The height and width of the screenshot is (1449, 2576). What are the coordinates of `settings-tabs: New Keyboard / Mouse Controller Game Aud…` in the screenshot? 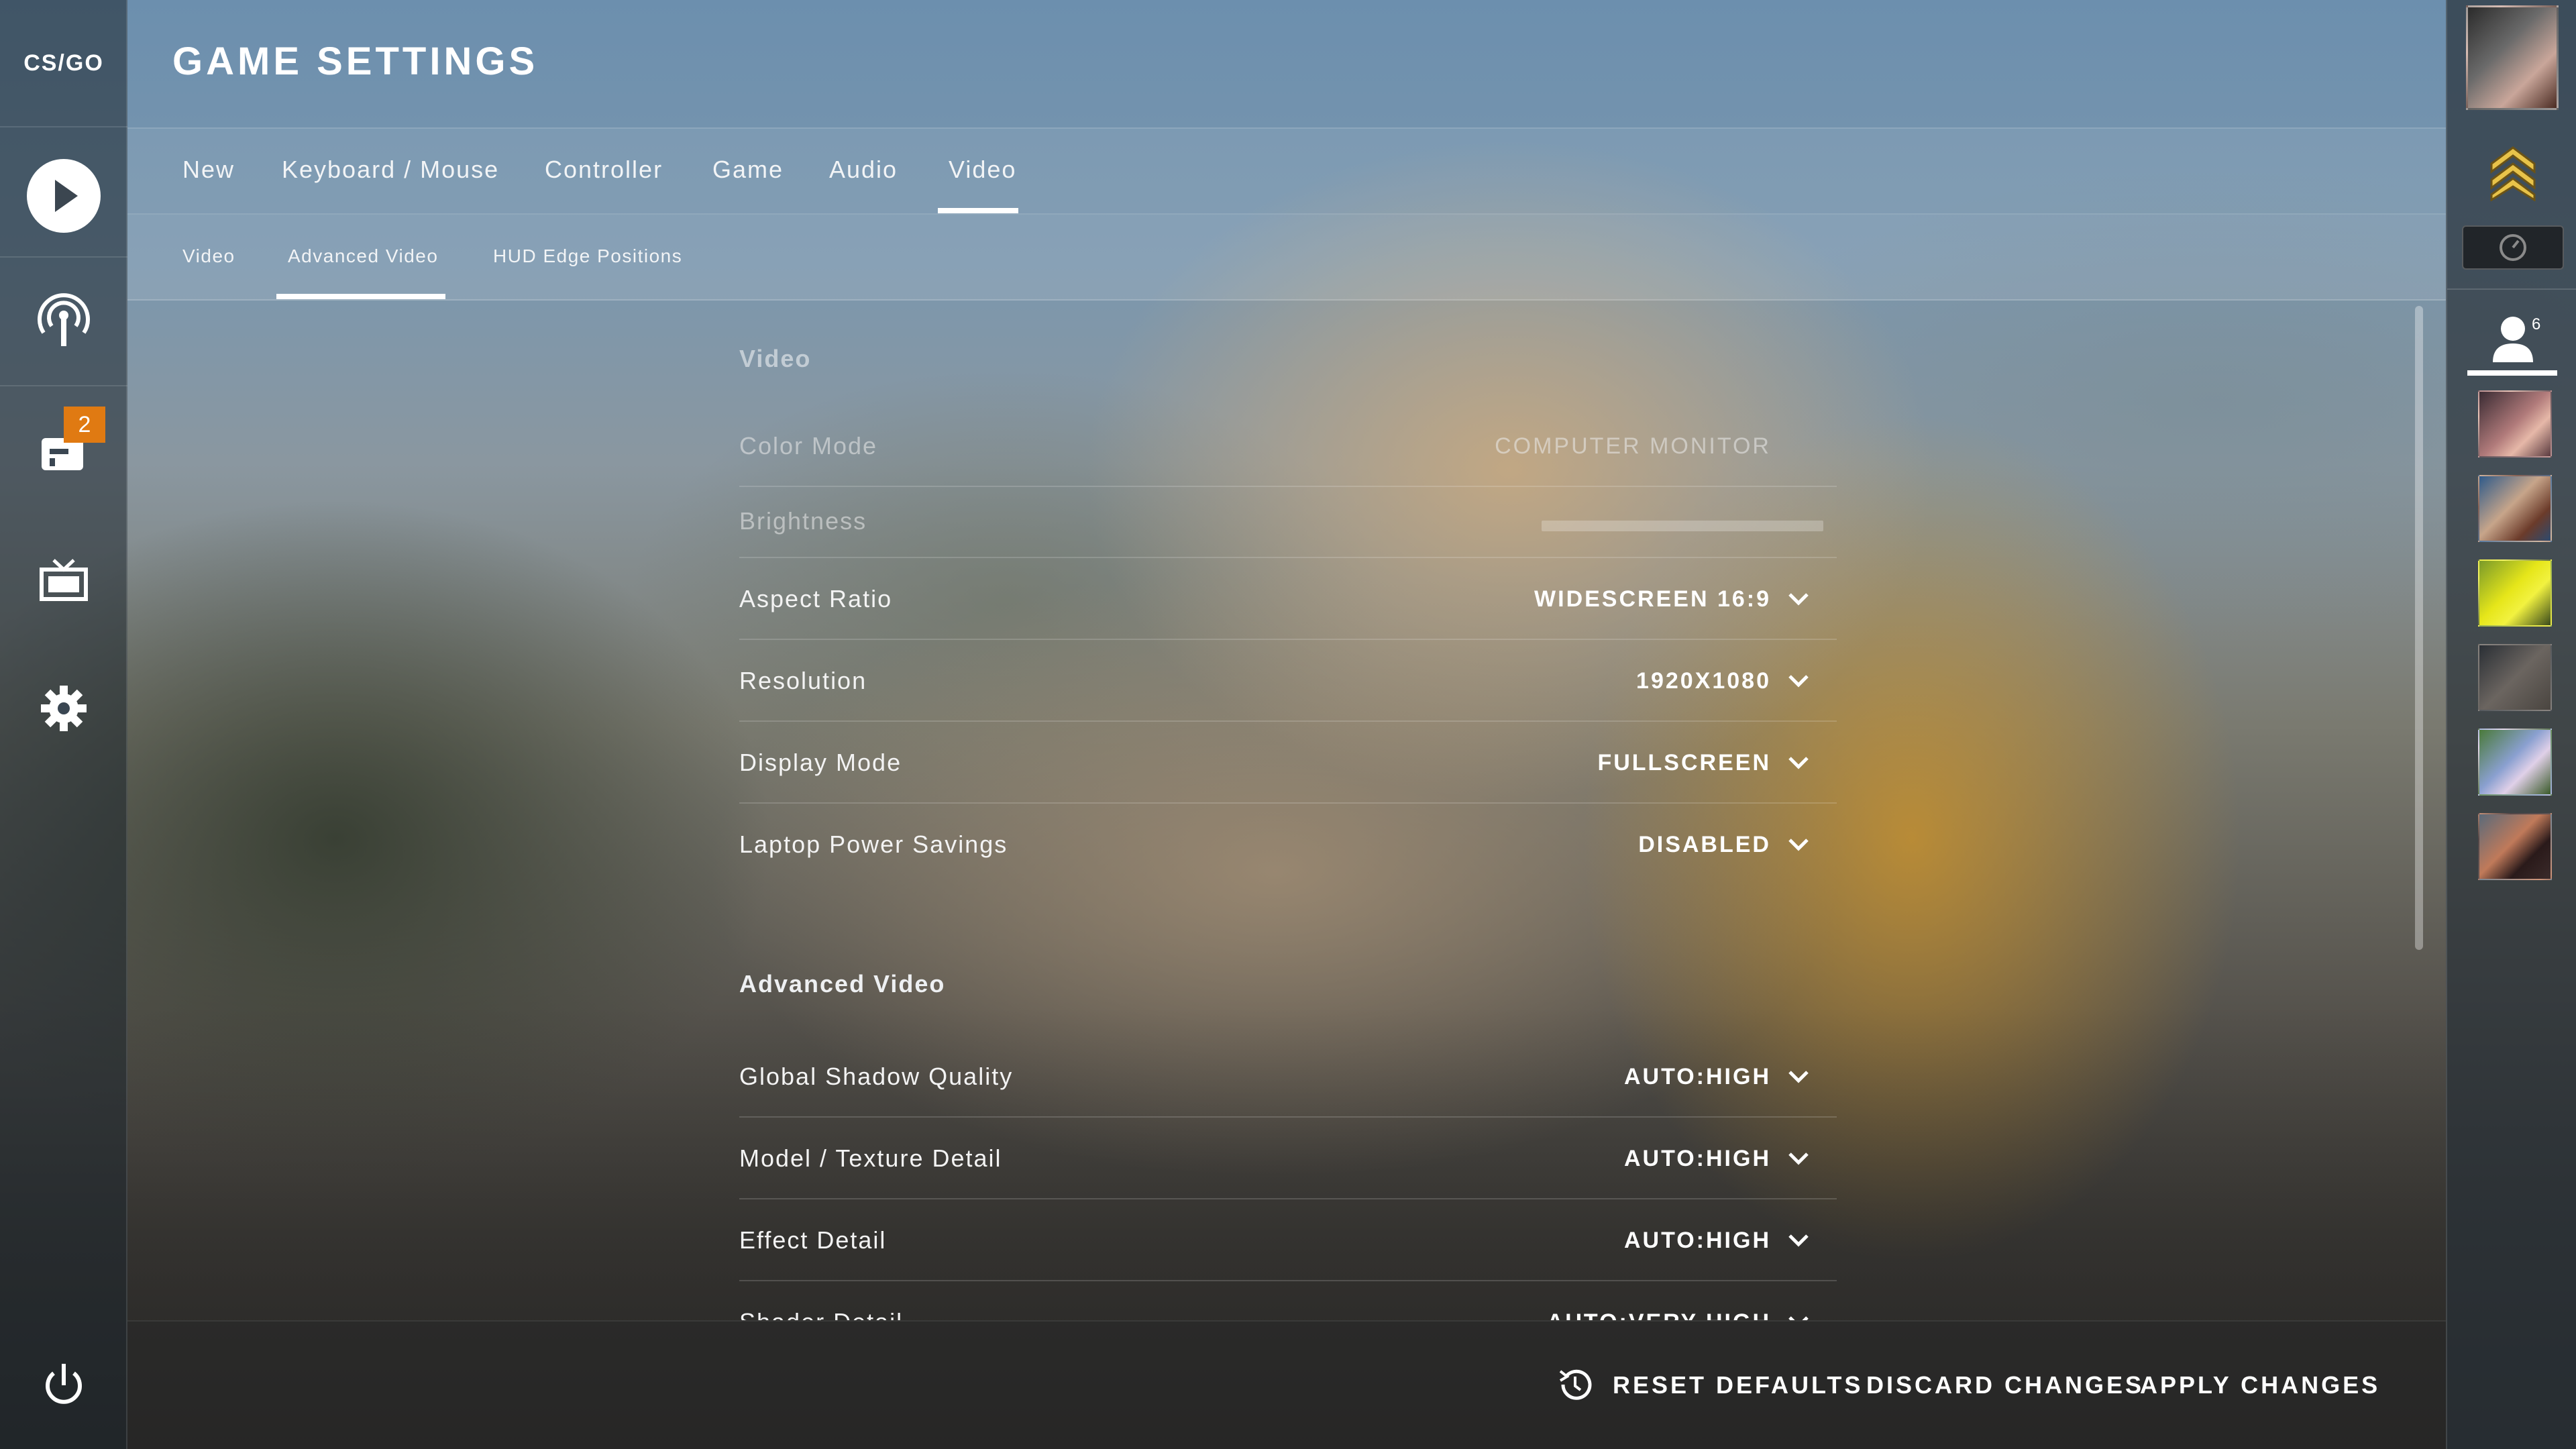 It's located at (1286, 171).